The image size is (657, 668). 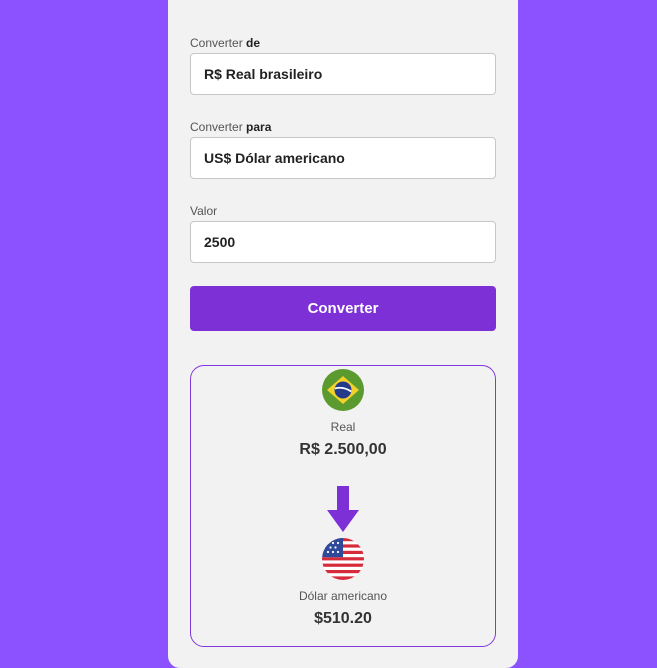 I want to click on source-currency-name: Real, so click(x=343, y=427).